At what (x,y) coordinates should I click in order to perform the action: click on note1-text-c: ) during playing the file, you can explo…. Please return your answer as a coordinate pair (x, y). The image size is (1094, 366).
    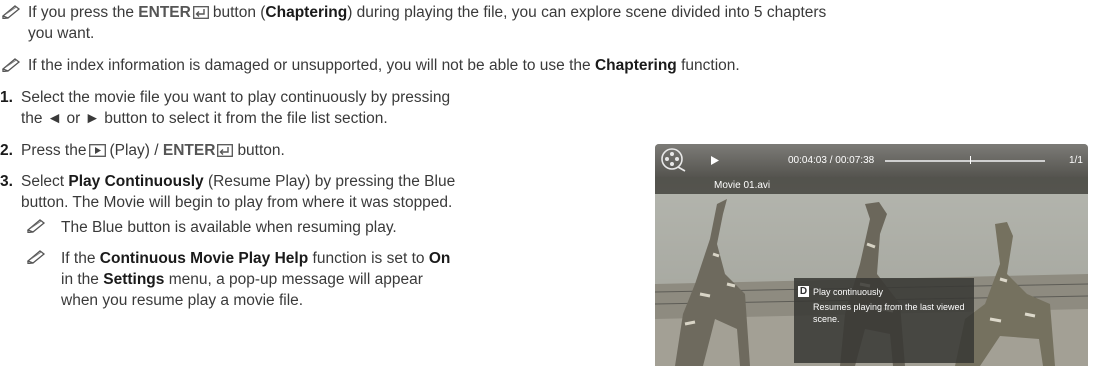
    Looking at the image, I should click on (587, 12).